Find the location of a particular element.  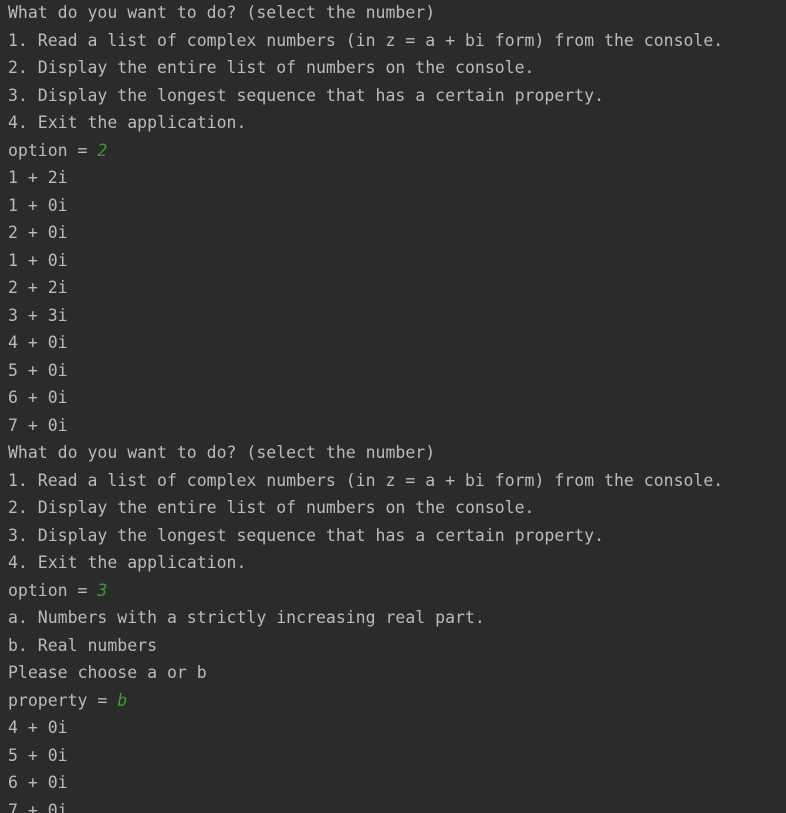

option-prompt: option = 2 is located at coordinates (57, 151).